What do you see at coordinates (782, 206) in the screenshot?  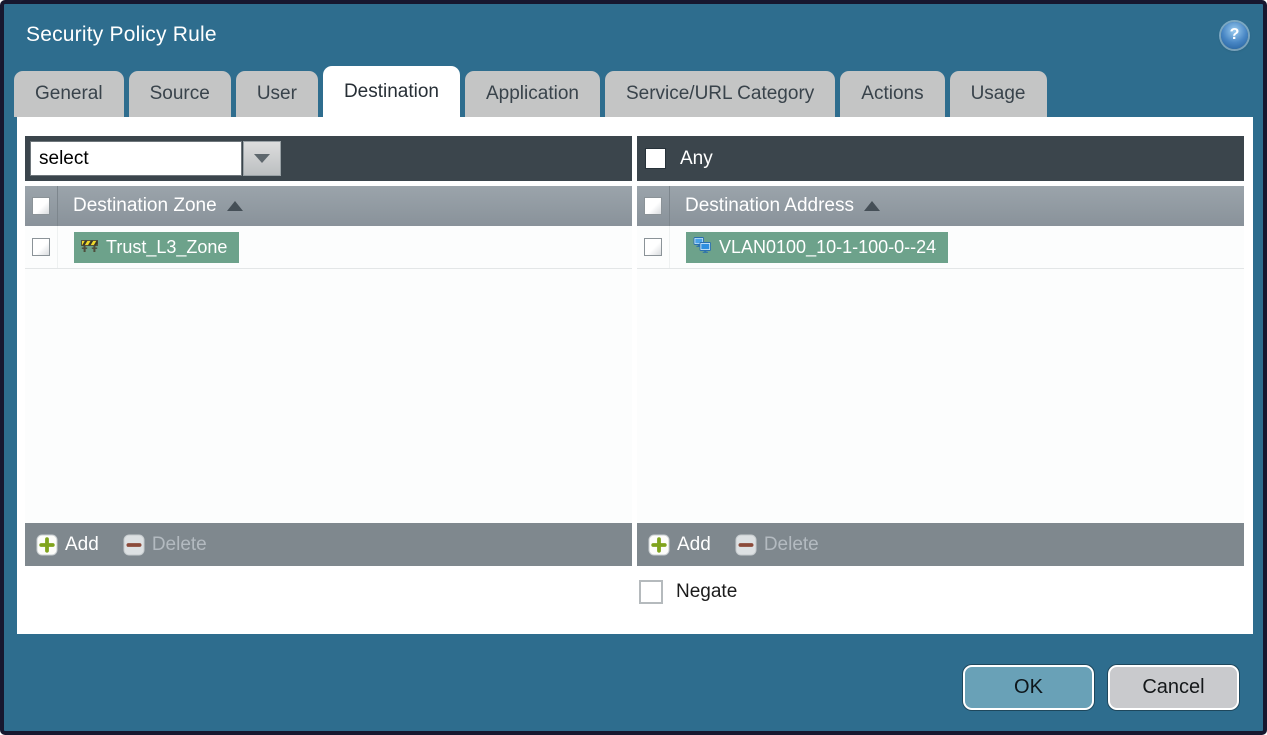 I see `address-column-title: Destination Address` at bounding box center [782, 206].